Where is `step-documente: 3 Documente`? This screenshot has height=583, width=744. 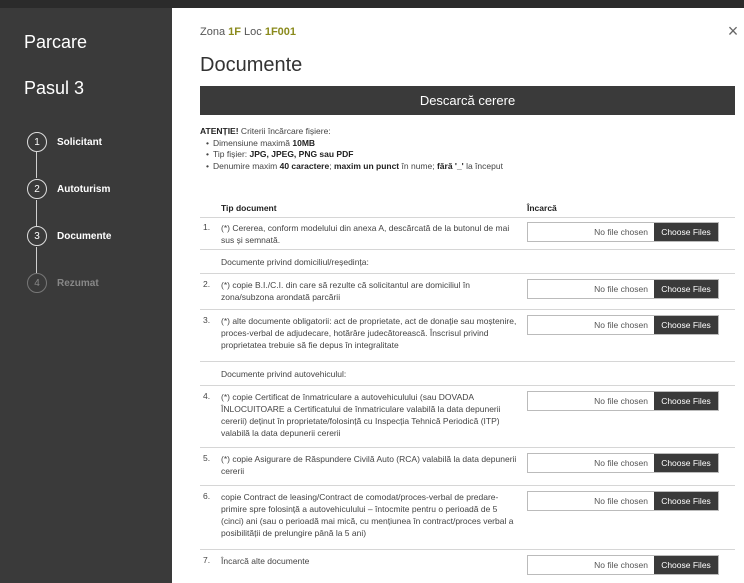 step-documente: 3 Documente is located at coordinates (67, 236).